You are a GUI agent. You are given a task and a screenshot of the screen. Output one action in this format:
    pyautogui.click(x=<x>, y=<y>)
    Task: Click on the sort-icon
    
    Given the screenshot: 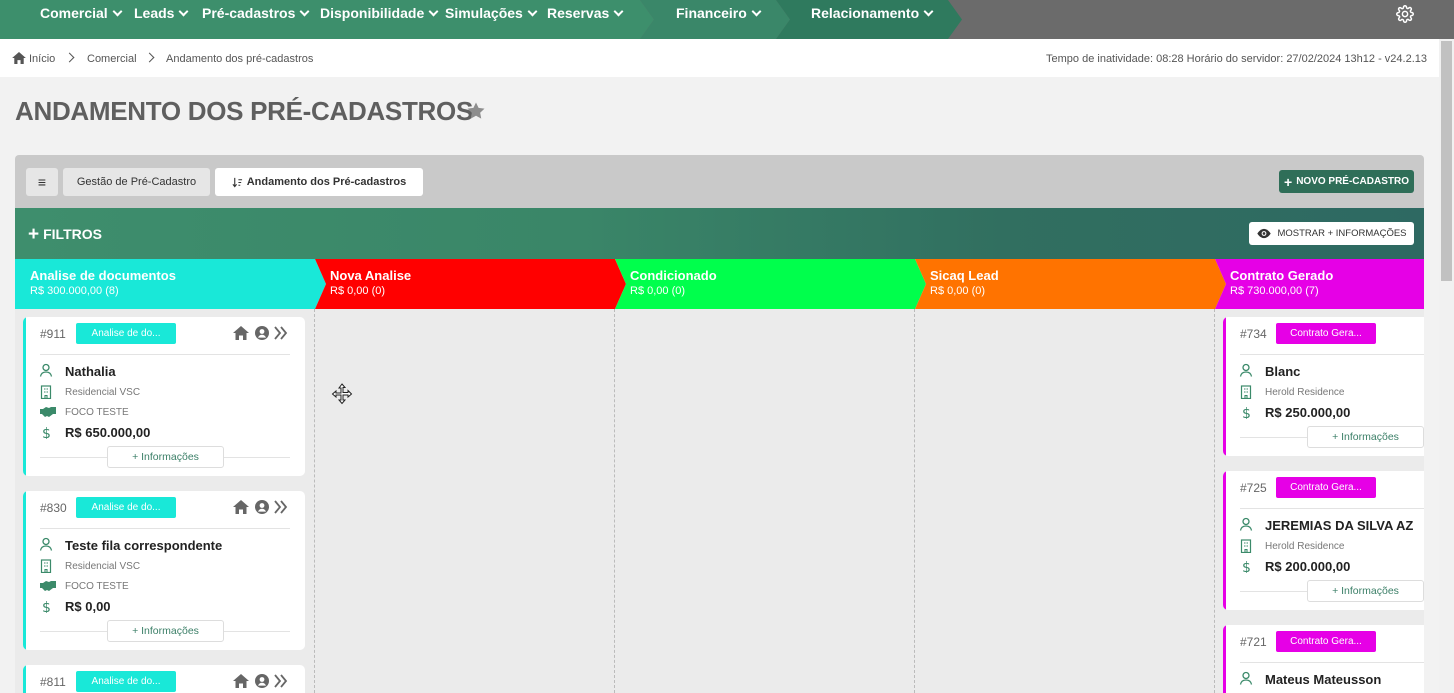 What is the action you would take?
    pyautogui.click(x=237, y=182)
    